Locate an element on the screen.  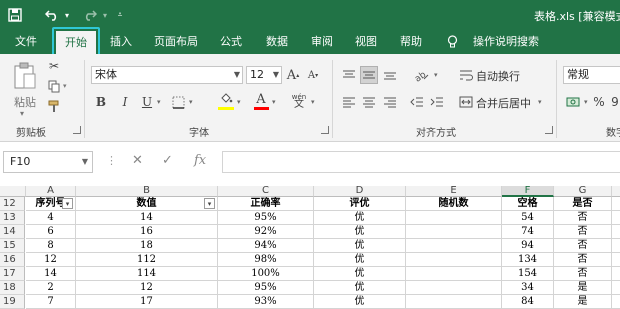
cell-f13: 54 is located at coordinates (528, 218).